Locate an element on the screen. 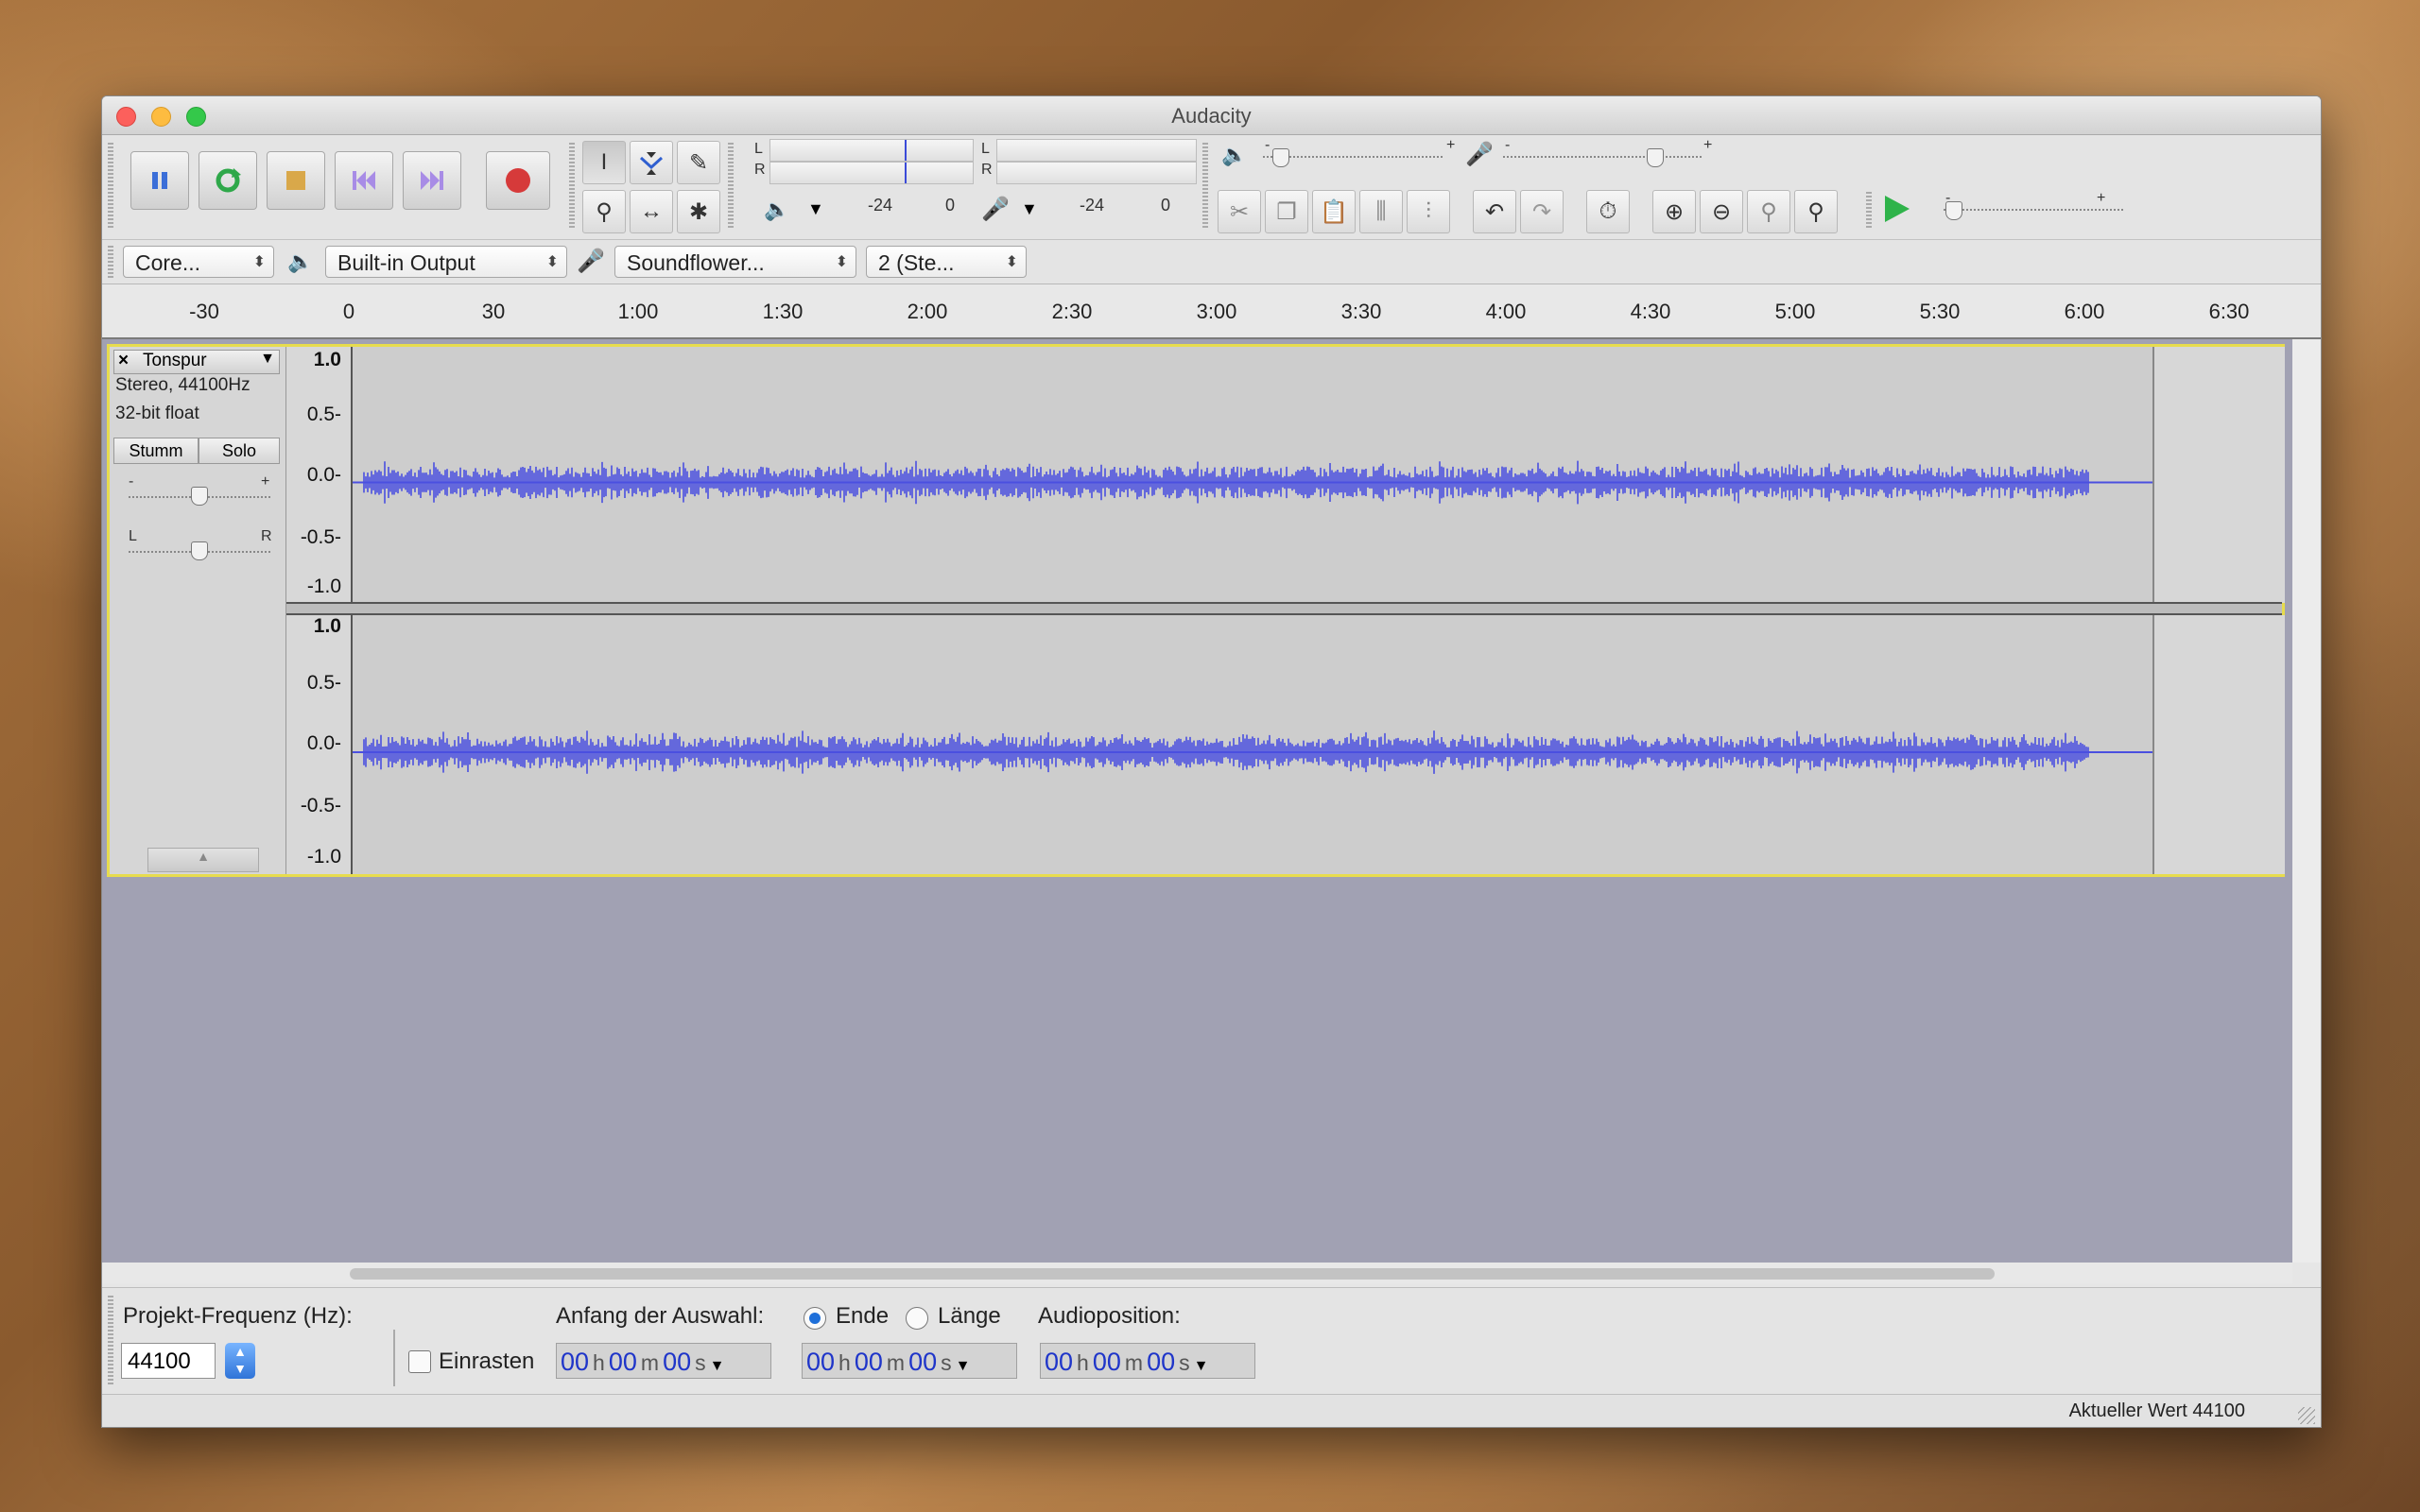 The image size is (2420, 1512). copy-button: ❐ is located at coordinates (1286, 211).